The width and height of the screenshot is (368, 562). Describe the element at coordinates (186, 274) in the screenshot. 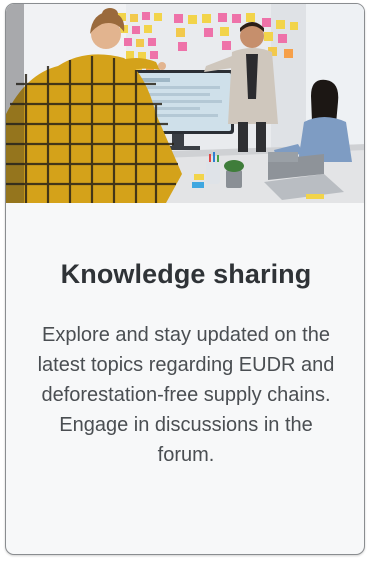

I see `card-title: Knowledge sharing` at that location.